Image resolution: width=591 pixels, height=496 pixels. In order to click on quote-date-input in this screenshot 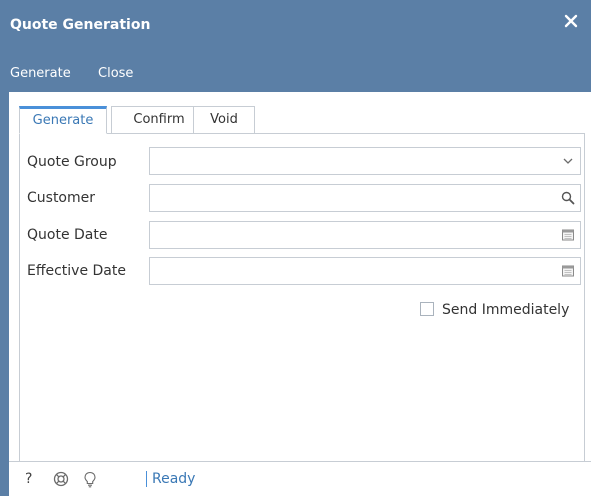, I will do `click(356, 235)`.